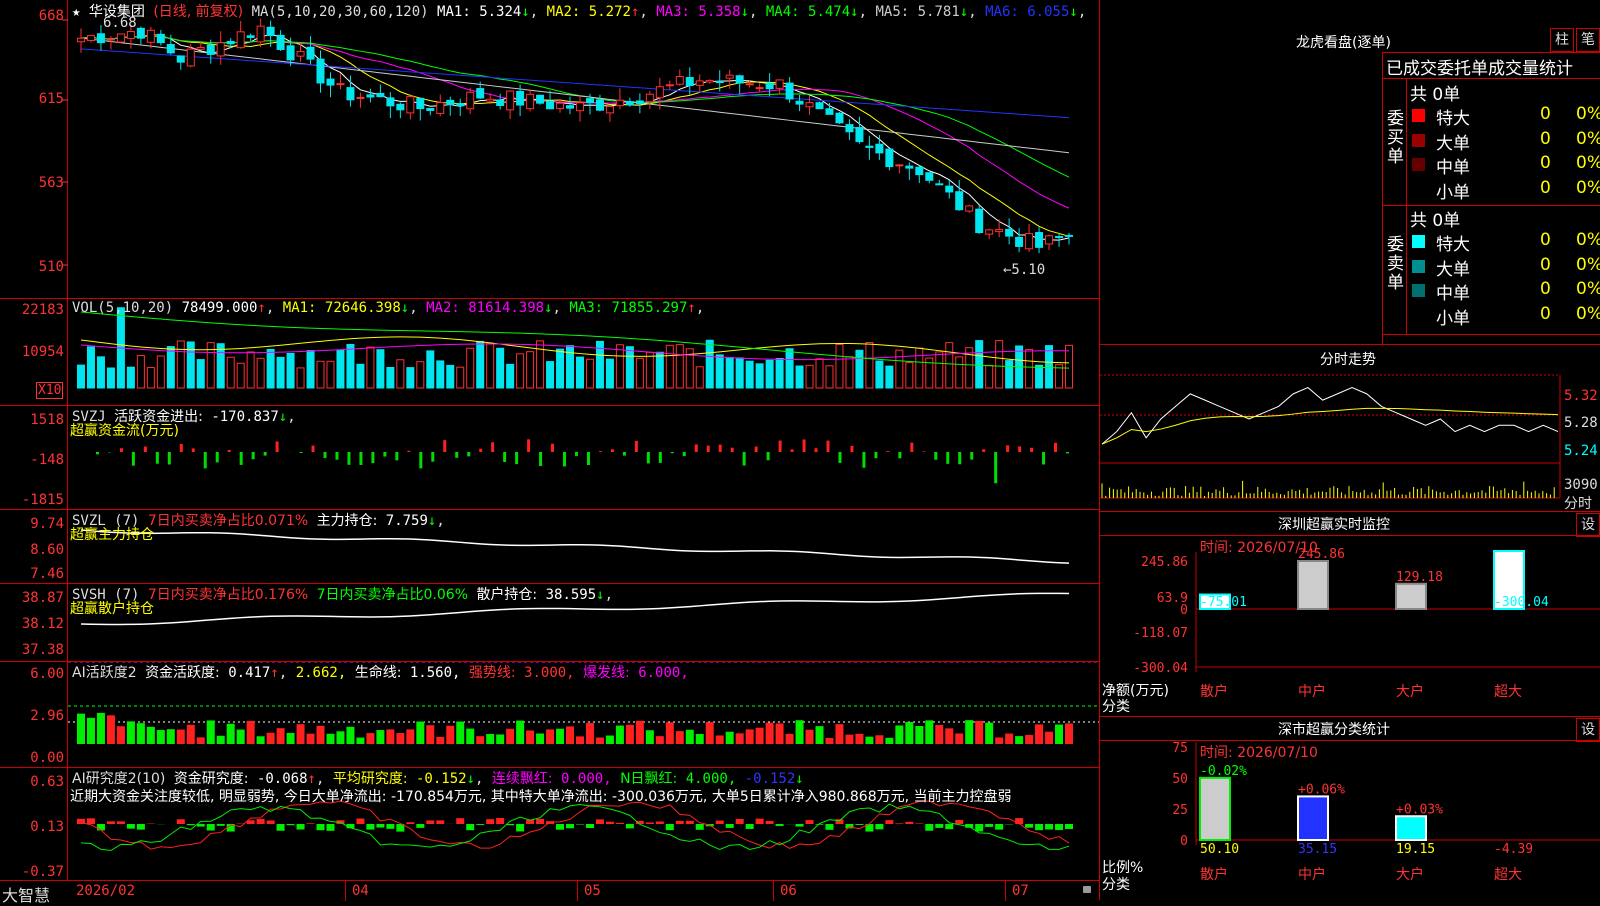 The image size is (1600, 906). Describe the element at coordinates (440, 521) in the screenshot. I see `svzl-tail: ,` at that location.